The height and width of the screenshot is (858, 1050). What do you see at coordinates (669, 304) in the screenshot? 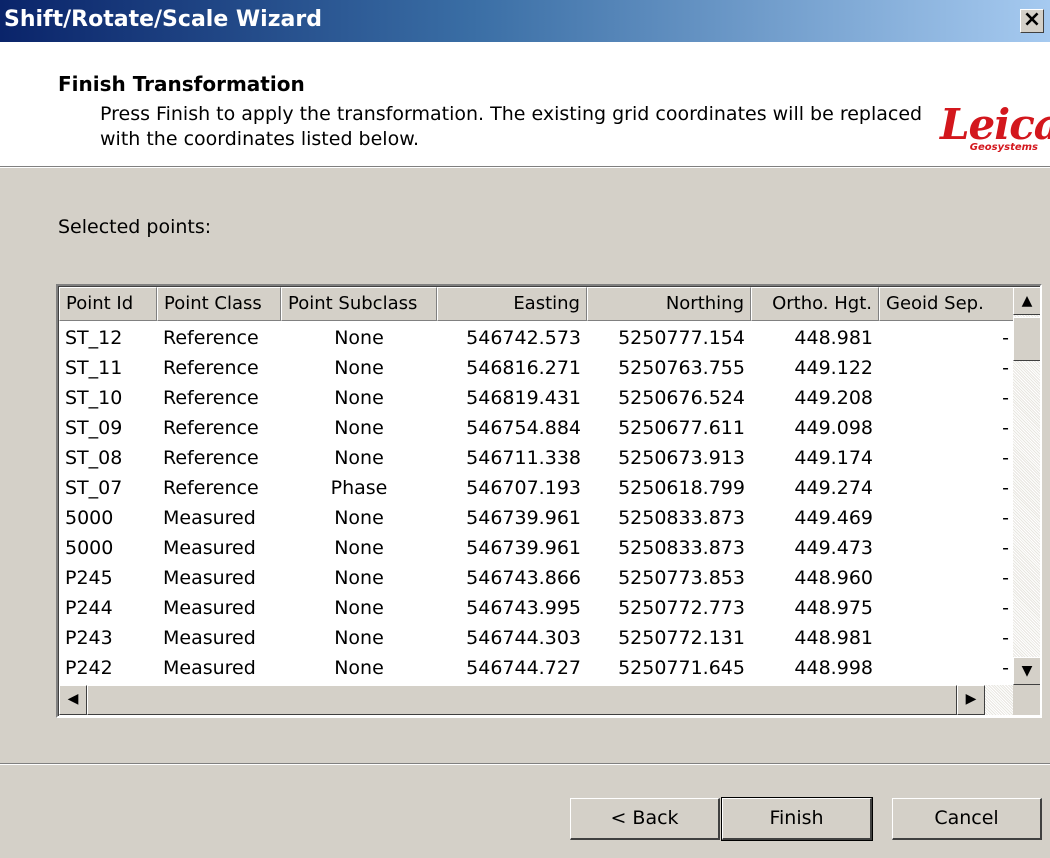
I see `column-header-northing: Northing` at bounding box center [669, 304].